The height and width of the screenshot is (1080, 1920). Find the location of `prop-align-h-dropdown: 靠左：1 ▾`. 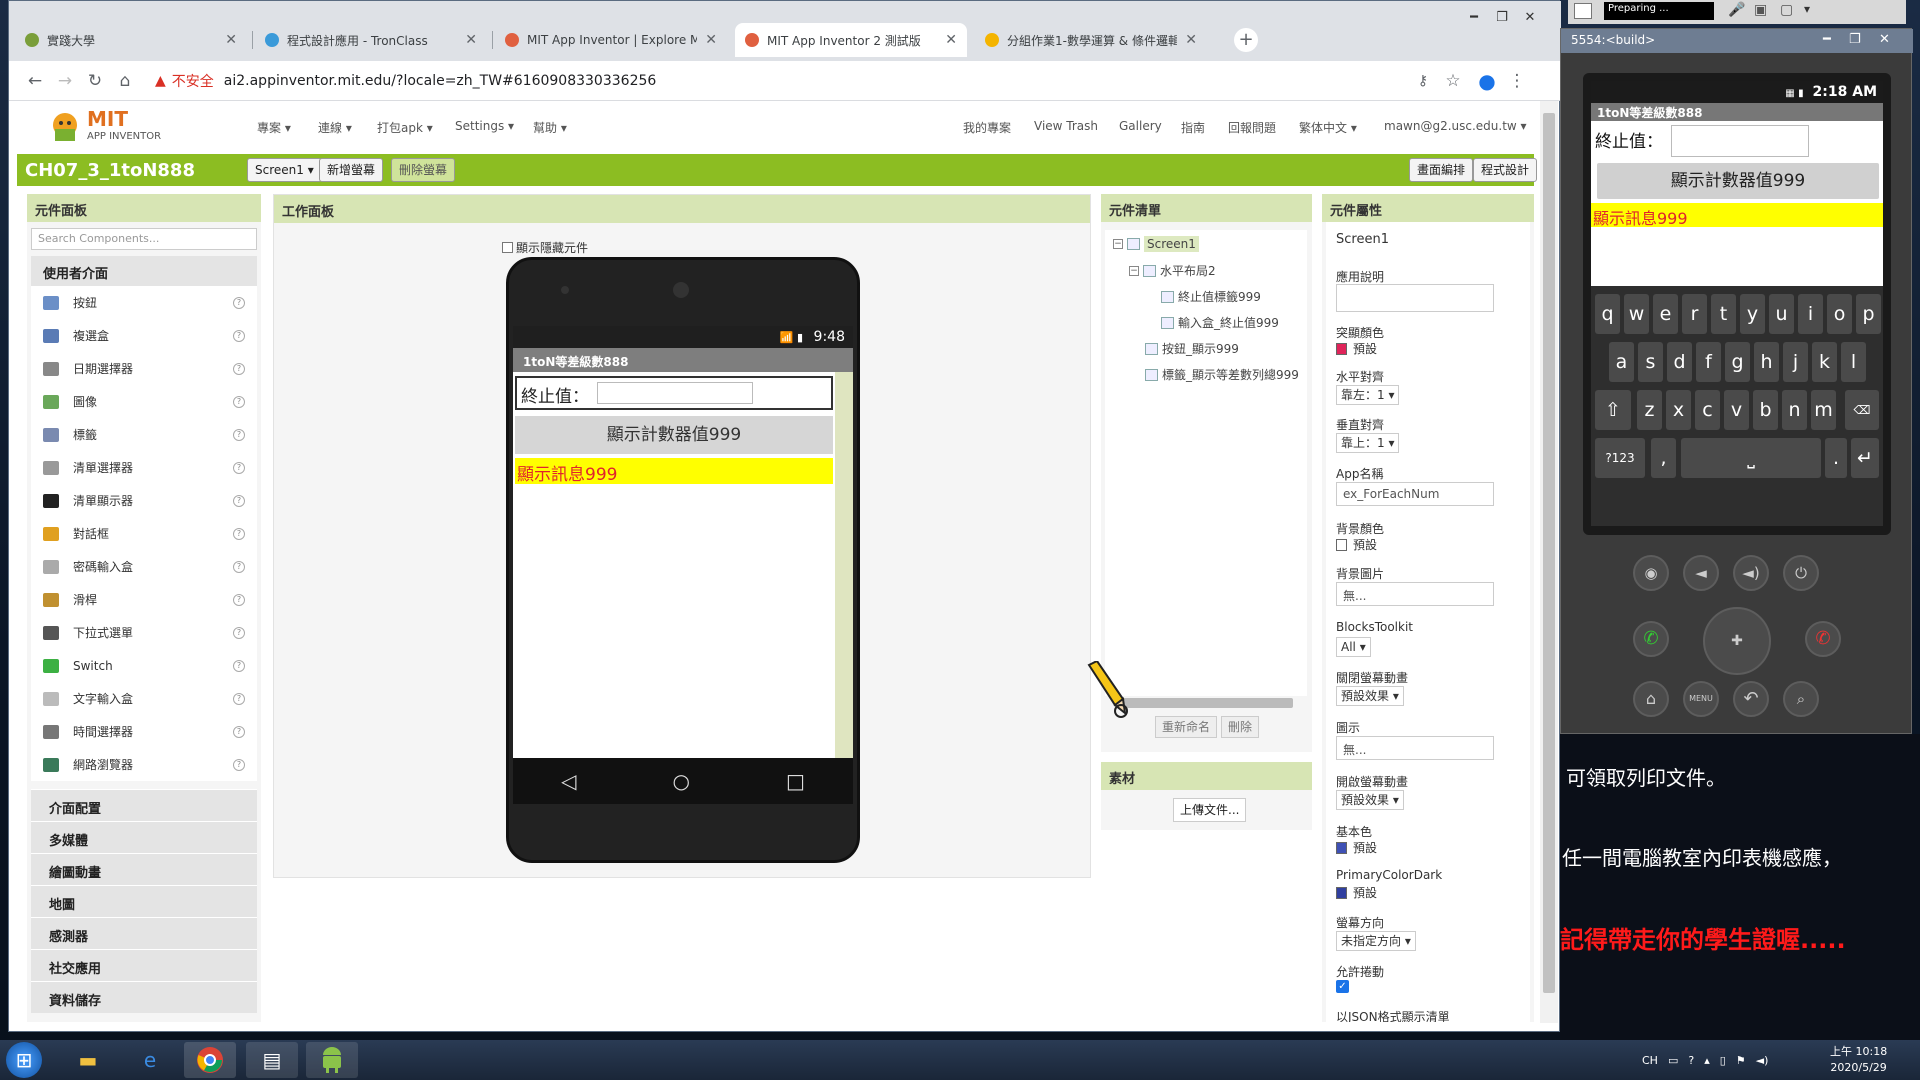

prop-align-h-dropdown: 靠左：1 ▾ is located at coordinates (1368, 395).